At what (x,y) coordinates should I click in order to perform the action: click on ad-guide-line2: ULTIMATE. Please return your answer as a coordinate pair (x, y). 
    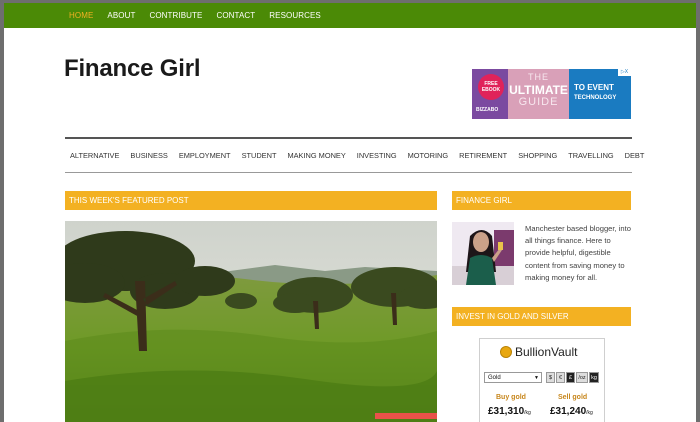
    Looking at the image, I should click on (538, 90).